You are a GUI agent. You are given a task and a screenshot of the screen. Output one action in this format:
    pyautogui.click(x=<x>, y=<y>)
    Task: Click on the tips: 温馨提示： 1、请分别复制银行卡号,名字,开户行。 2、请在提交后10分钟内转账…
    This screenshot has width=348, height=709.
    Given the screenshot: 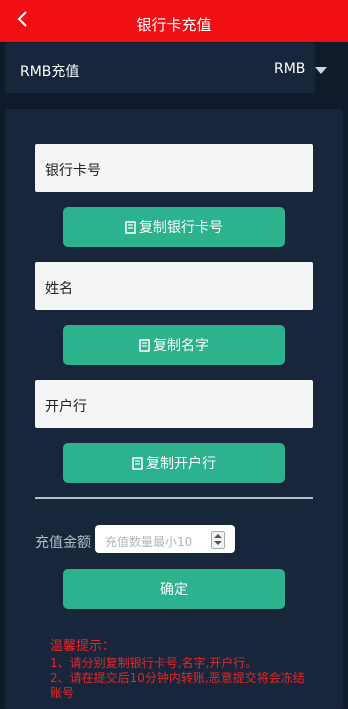 What is the action you would take?
    pyautogui.click(x=180, y=670)
    